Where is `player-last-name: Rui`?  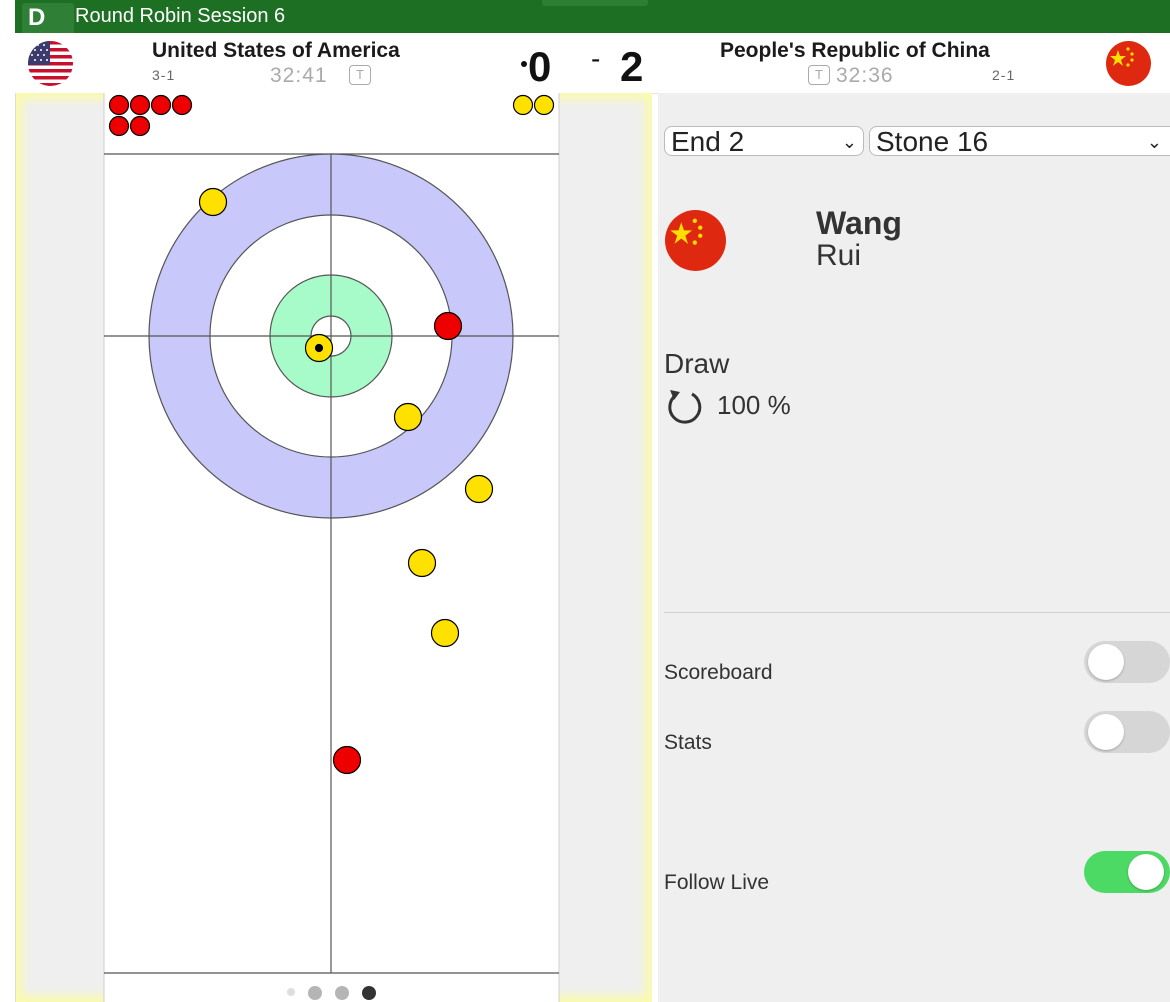 player-last-name: Rui is located at coordinates (839, 255).